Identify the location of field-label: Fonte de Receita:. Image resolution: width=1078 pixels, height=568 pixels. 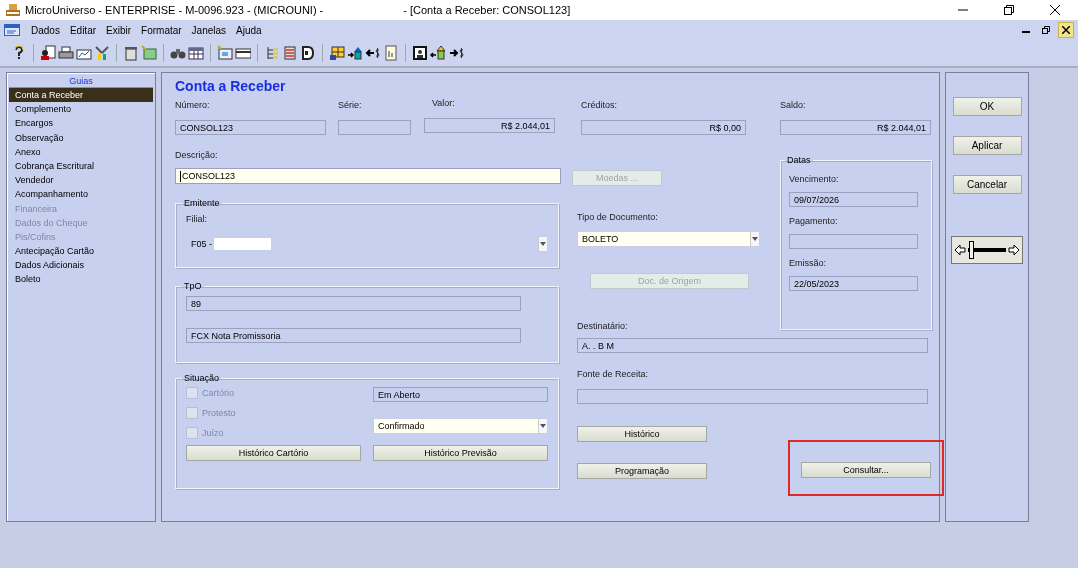
(613, 374).